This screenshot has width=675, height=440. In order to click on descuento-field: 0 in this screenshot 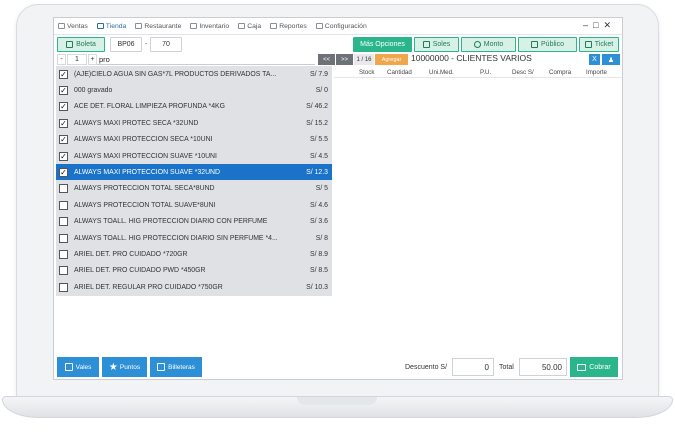, I will do `click(473, 367)`.